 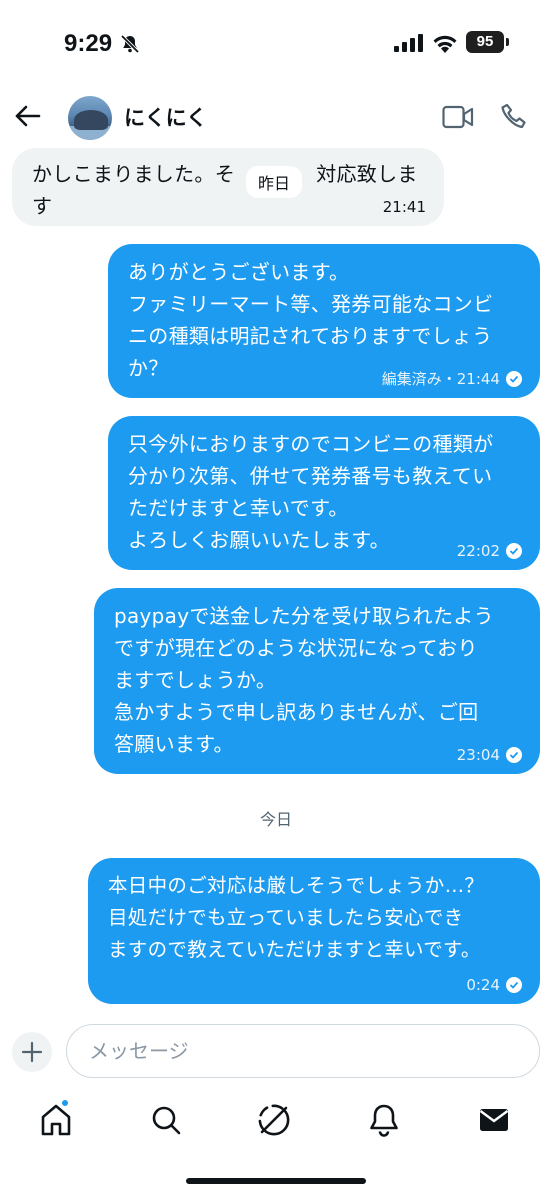 What do you see at coordinates (28, 116) in the screenshot?
I see `back-arrow-icon` at bounding box center [28, 116].